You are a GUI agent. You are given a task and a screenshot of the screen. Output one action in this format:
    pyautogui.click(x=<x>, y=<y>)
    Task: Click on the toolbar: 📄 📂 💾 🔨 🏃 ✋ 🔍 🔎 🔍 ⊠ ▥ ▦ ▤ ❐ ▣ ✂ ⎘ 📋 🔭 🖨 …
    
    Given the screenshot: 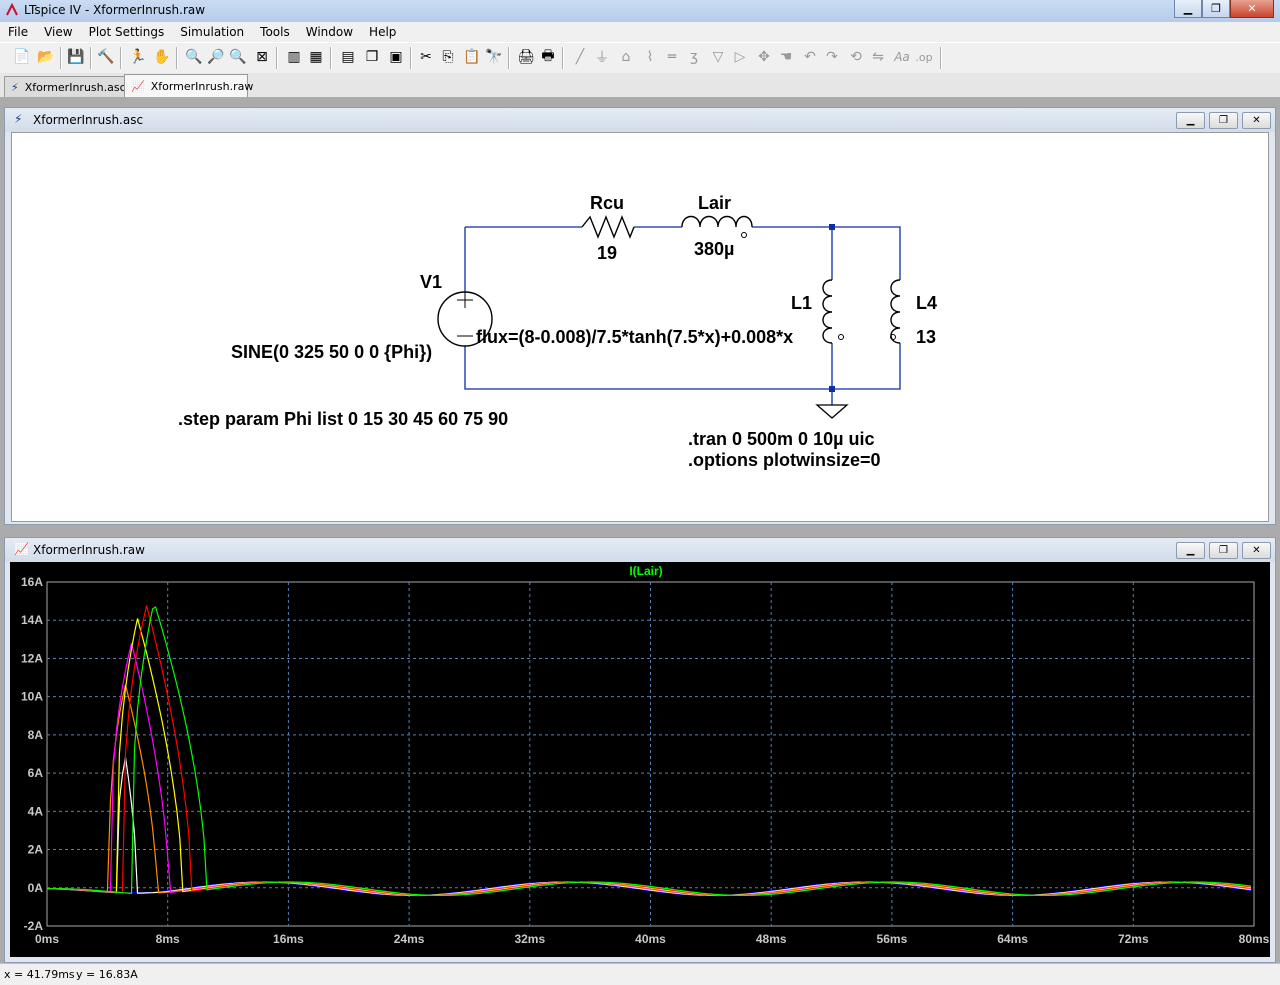 What is the action you would take?
    pyautogui.click(x=640, y=58)
    